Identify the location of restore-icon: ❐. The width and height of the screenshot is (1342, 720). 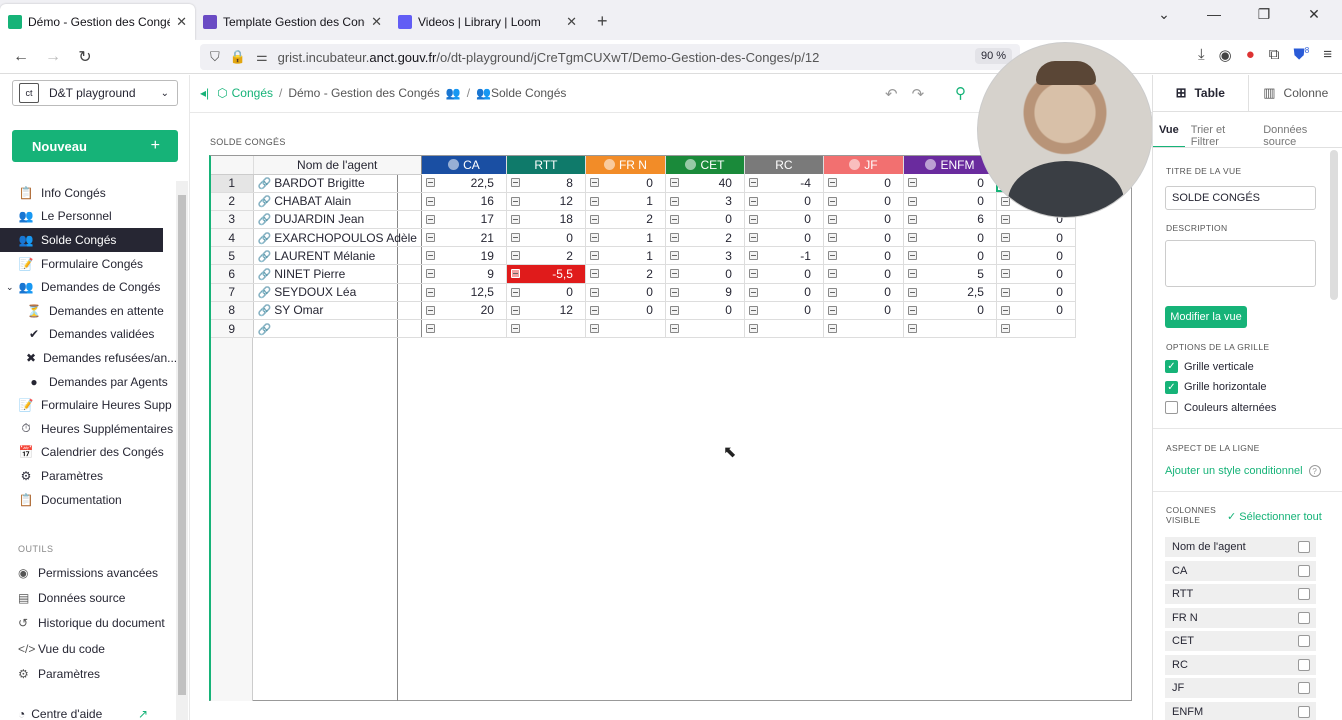
(1264, 14).